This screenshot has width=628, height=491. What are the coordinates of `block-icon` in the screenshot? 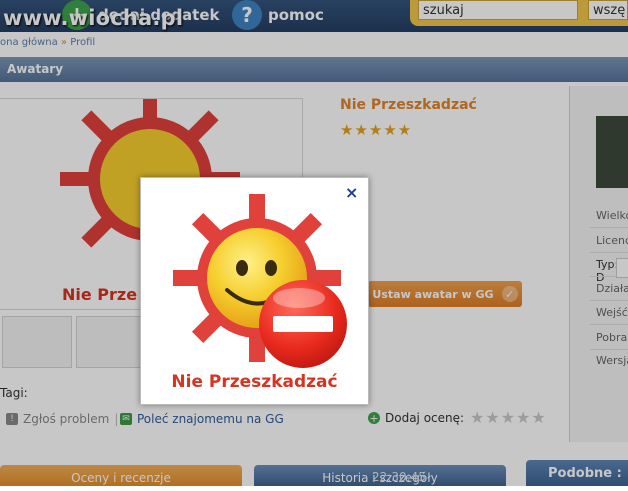 It's located at (303, 324).